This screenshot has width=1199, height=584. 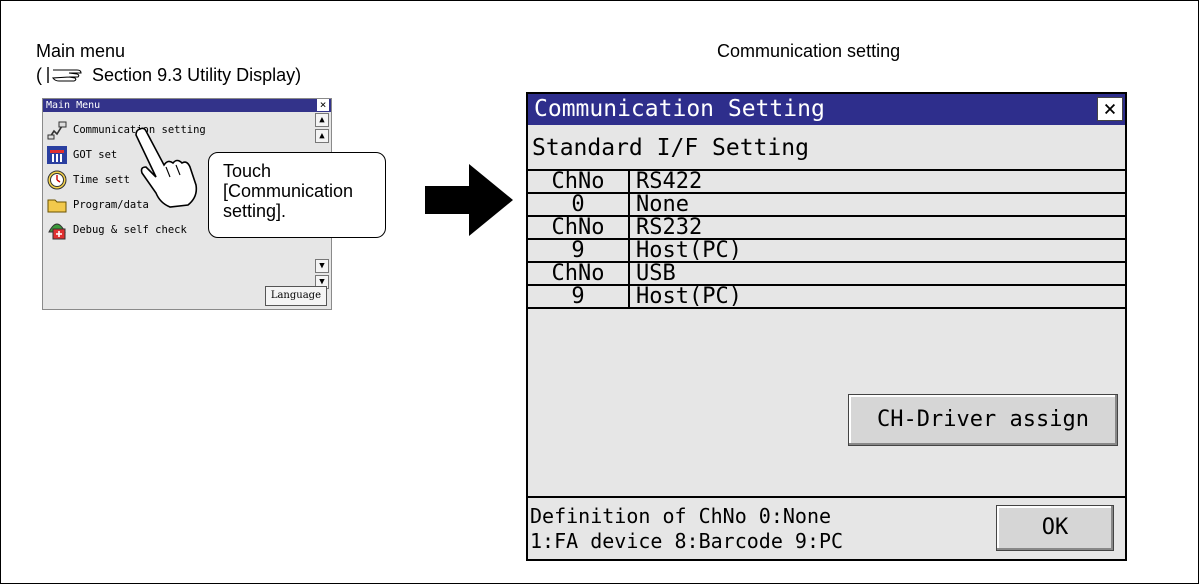 I want to click on menu-item-got-set: GOT set, so click(x=82, y=155).